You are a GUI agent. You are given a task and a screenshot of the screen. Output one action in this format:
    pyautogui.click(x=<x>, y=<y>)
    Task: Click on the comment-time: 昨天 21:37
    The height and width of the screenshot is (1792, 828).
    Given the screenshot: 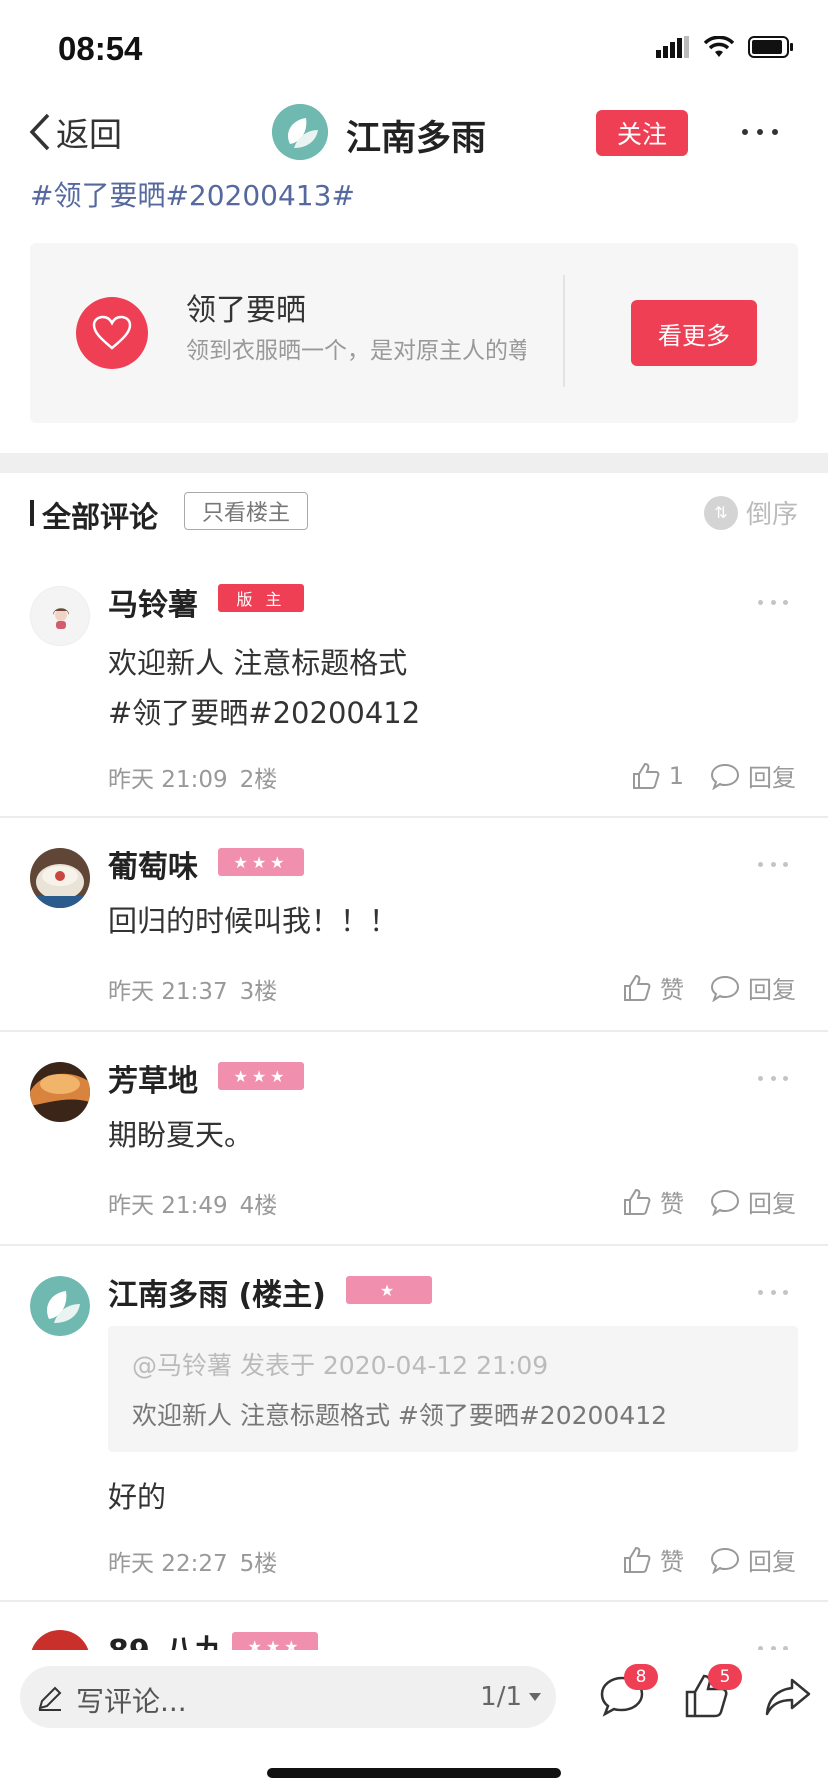 What is the action you would take?
    pyautogui.click(x=168, y=992)
    